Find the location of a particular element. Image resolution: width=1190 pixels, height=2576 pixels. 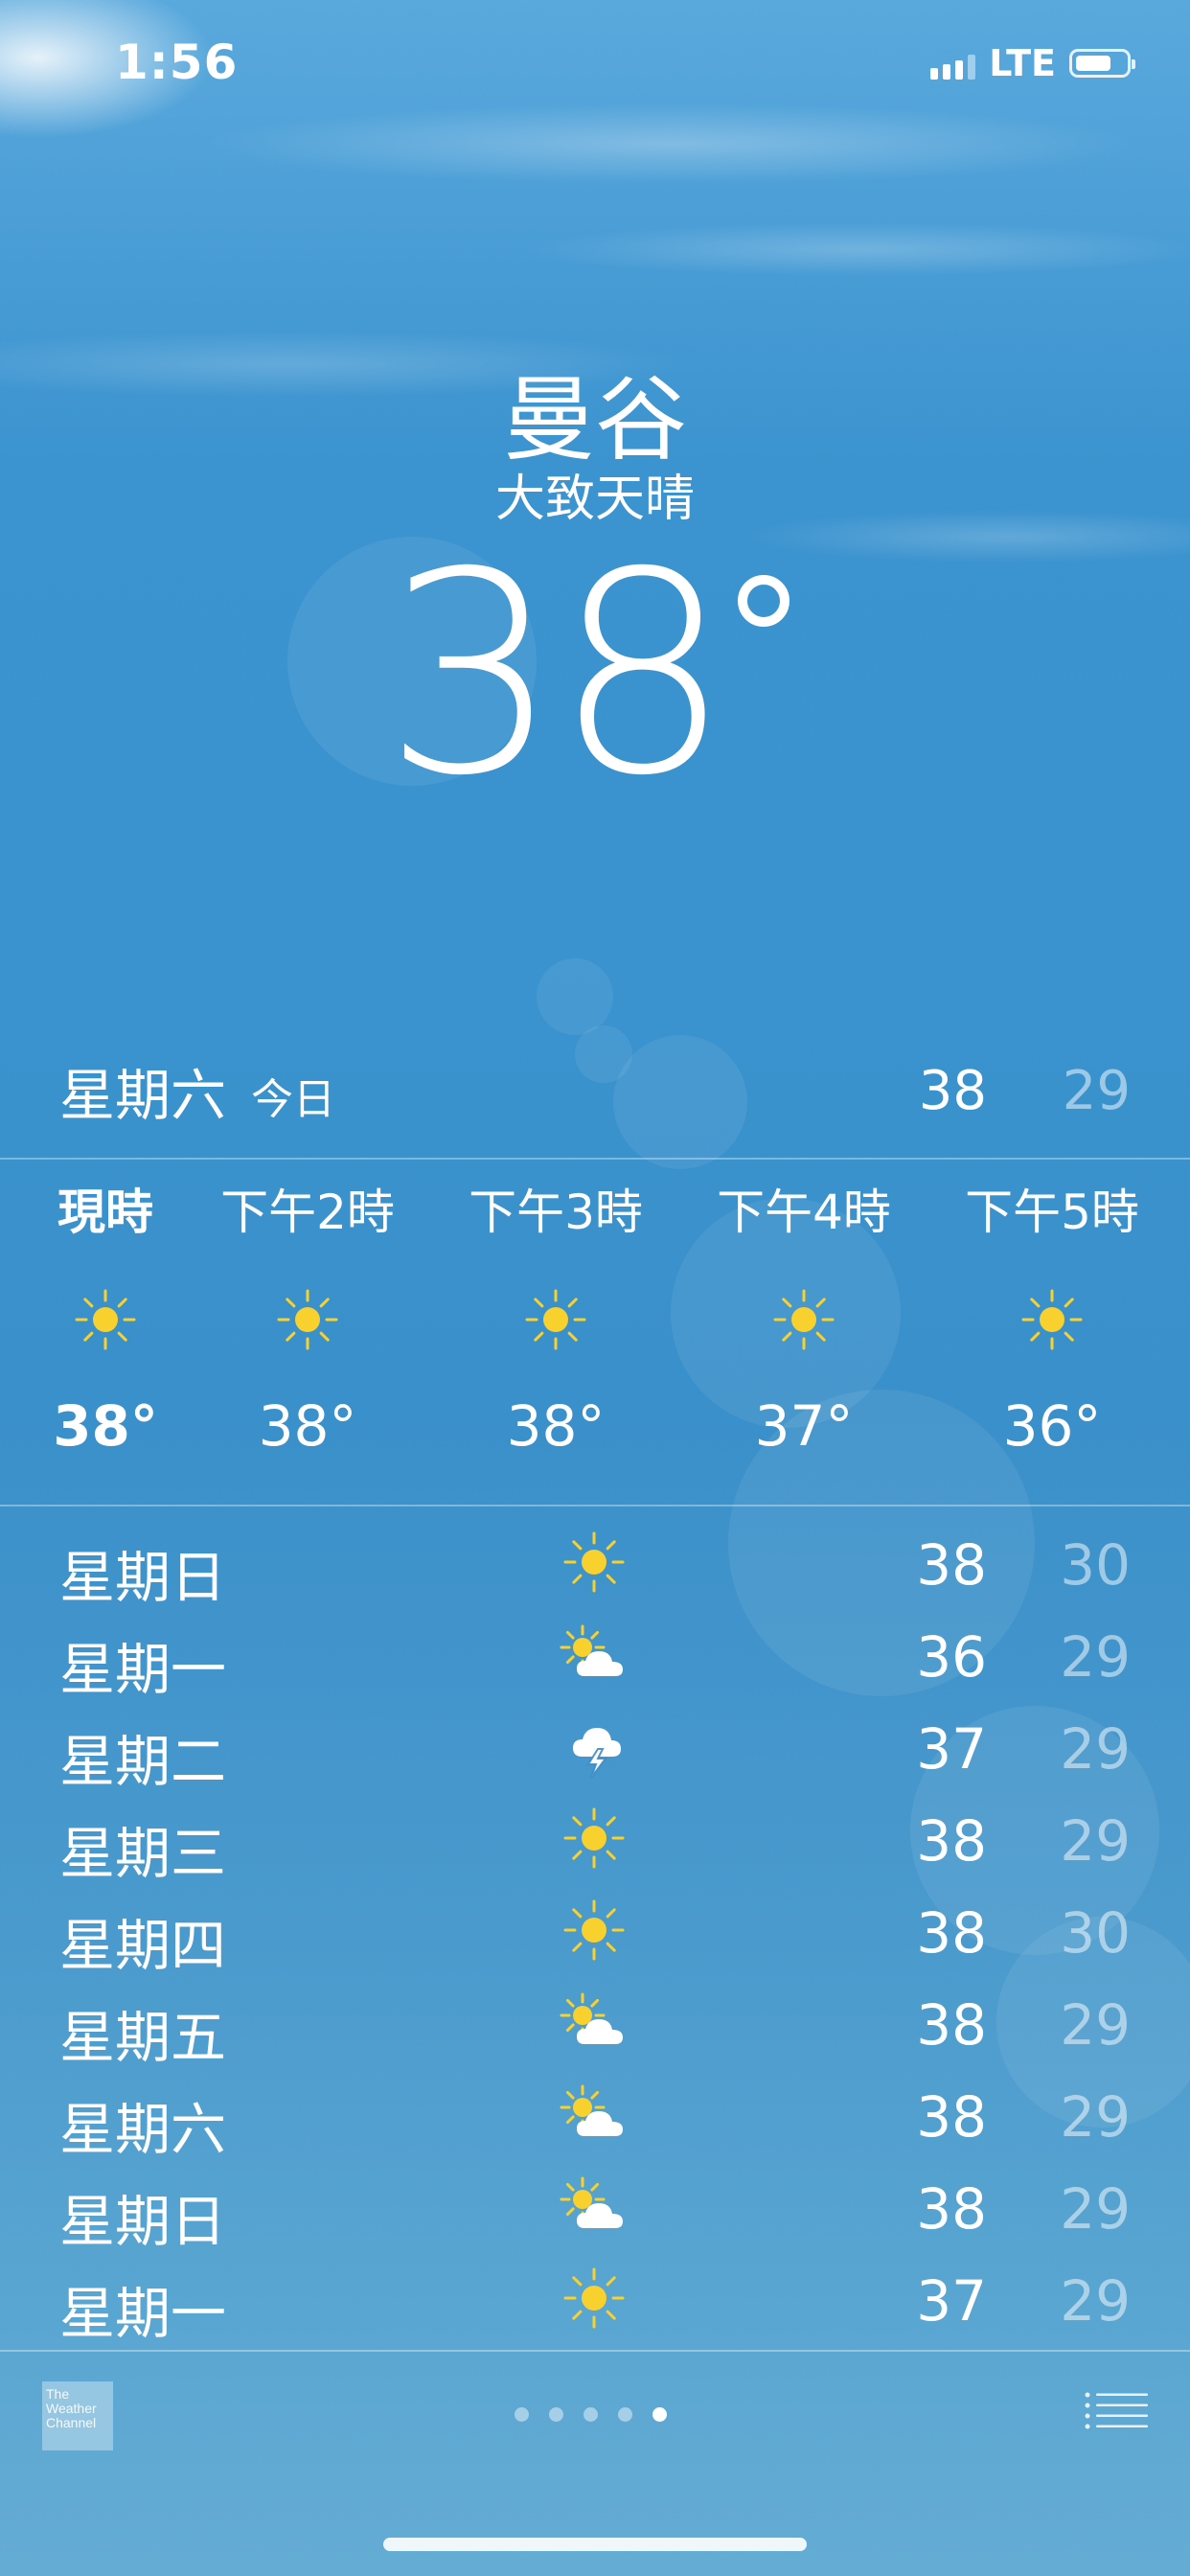

hour-temp: 37° is located at coordinates (804, 1426).